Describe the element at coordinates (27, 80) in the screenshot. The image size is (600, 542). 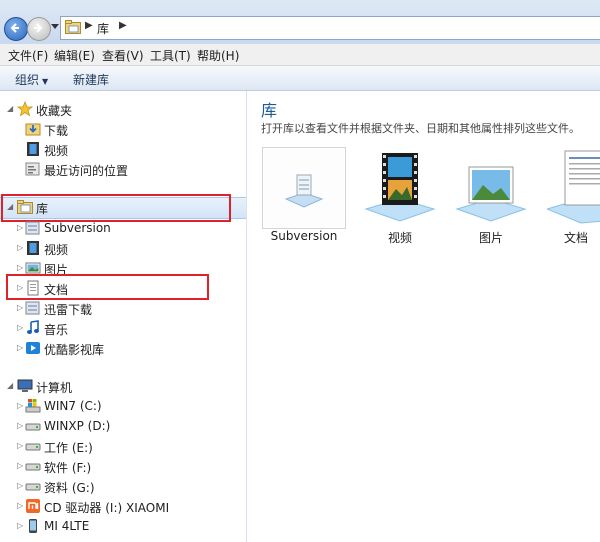
I see `organize-label: 组织` at that location.